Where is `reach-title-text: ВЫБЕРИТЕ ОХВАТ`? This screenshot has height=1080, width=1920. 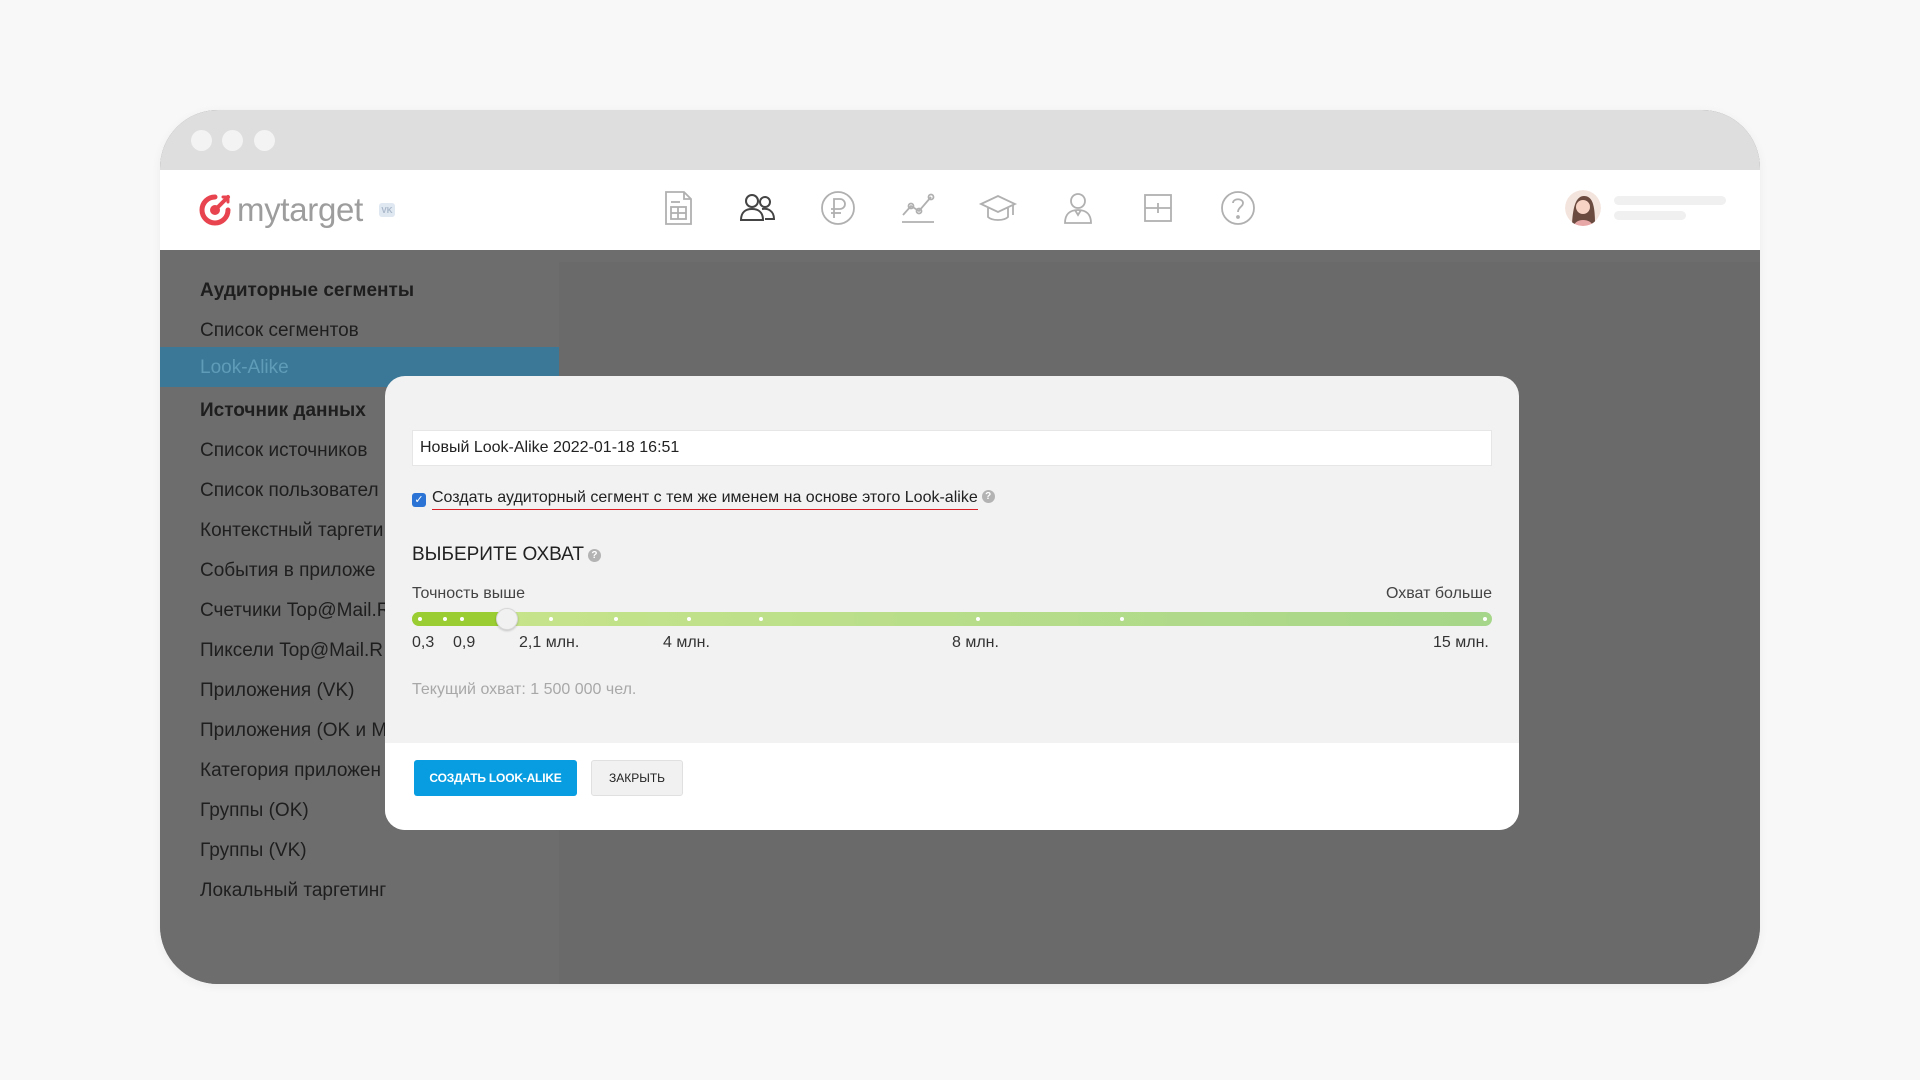 reach-title-text: ВЫБЕРИТЕ ОХВАТ is located at coordinates (498, 554).